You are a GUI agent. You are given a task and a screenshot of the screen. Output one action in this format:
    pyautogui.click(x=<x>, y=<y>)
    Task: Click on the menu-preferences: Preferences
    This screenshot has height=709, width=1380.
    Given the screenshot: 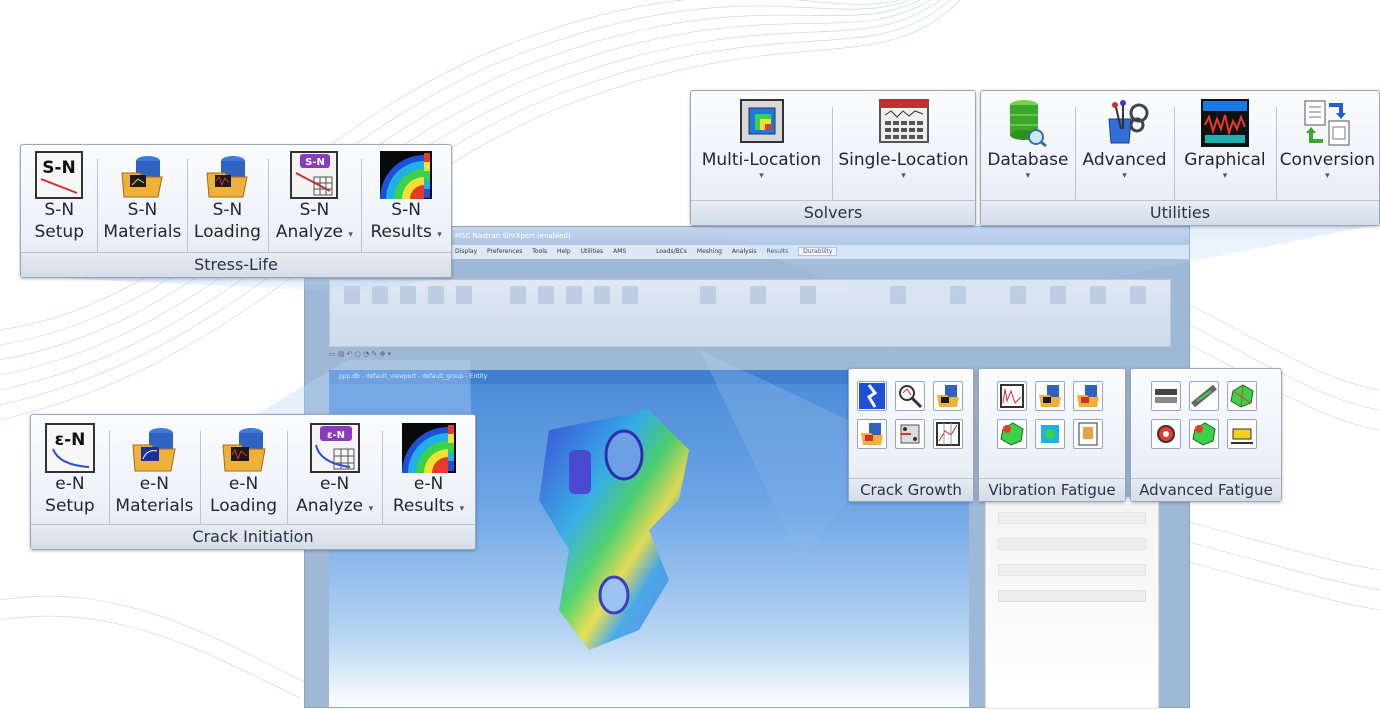 What is the action you would take?
    pyautogui.click(x=504, y=251)
    